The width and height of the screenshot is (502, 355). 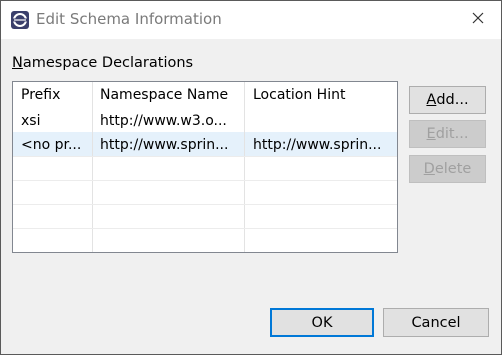 I want to click on window-title: Edit Schema Information, so click(x=129, y=19).